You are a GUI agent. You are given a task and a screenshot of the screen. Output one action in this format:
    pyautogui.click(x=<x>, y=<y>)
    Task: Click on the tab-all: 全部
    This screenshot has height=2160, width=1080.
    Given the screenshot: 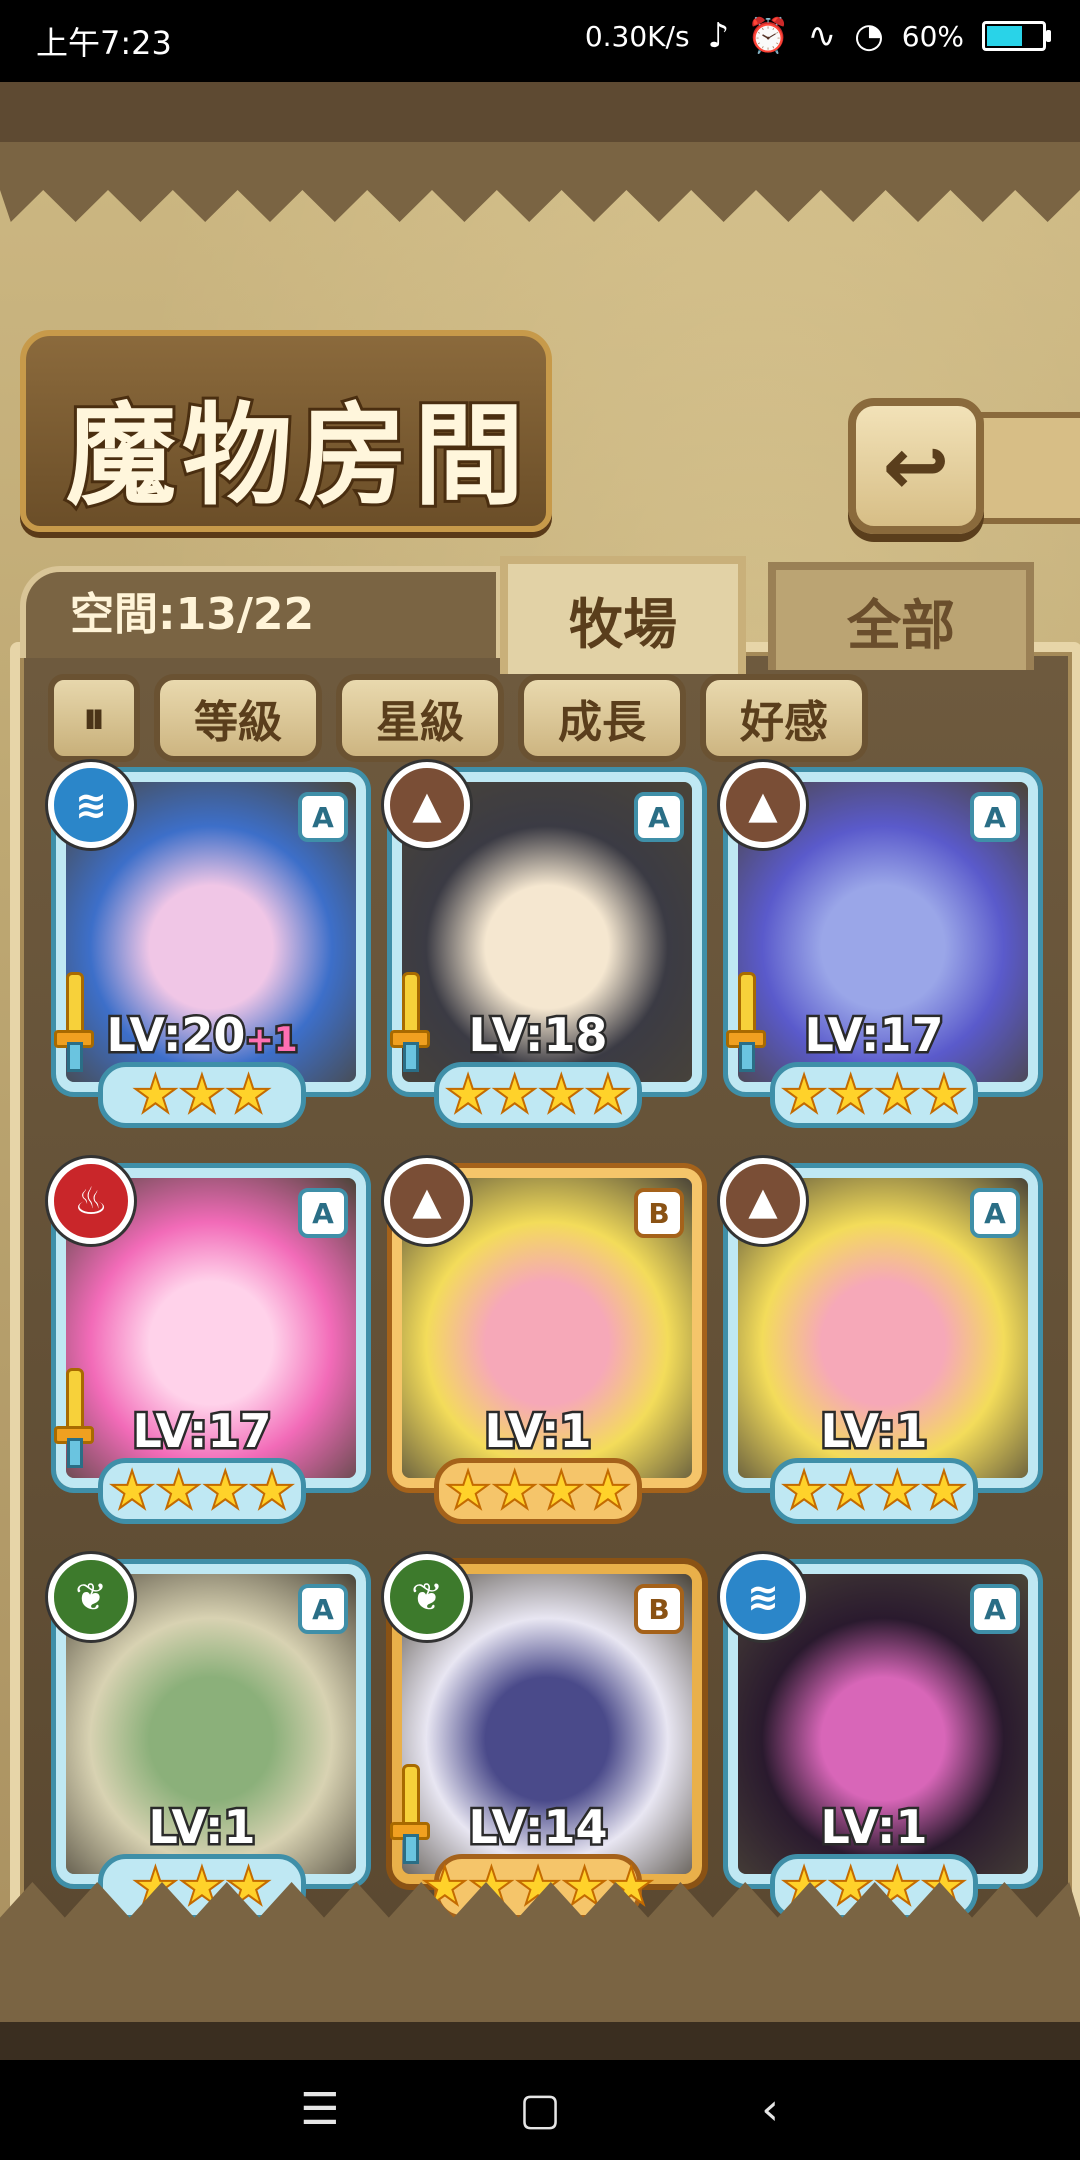 What is the action you would take?
    pyautogui.click(x=901, y=616)
    